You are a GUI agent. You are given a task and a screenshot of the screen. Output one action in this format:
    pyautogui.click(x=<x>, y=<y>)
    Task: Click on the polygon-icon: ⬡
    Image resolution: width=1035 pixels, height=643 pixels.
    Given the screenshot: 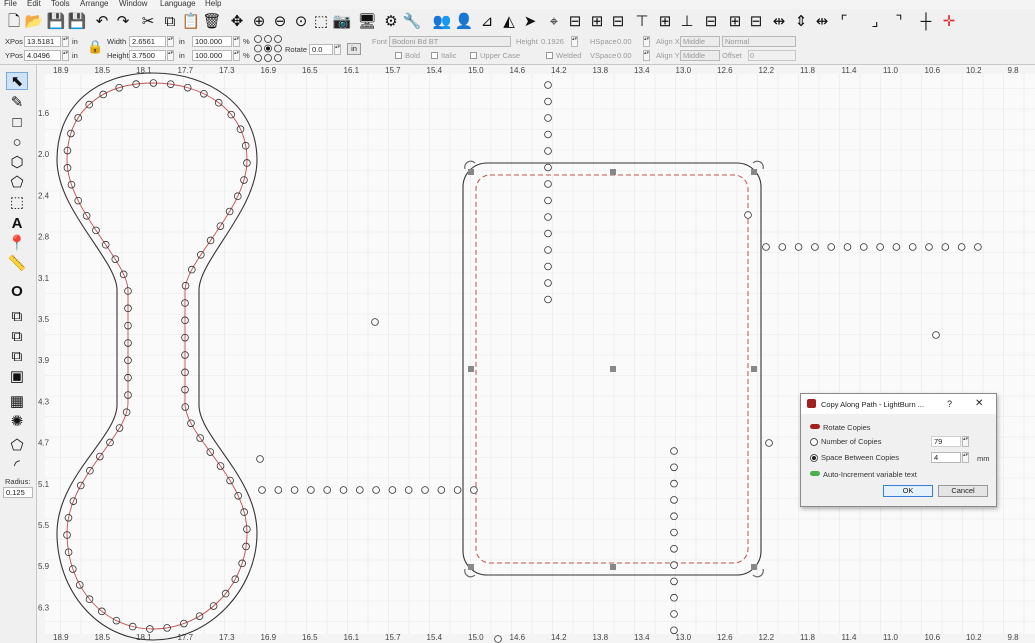 What is the action you would take?
    pyautogui.click(x=17, y=162)
    